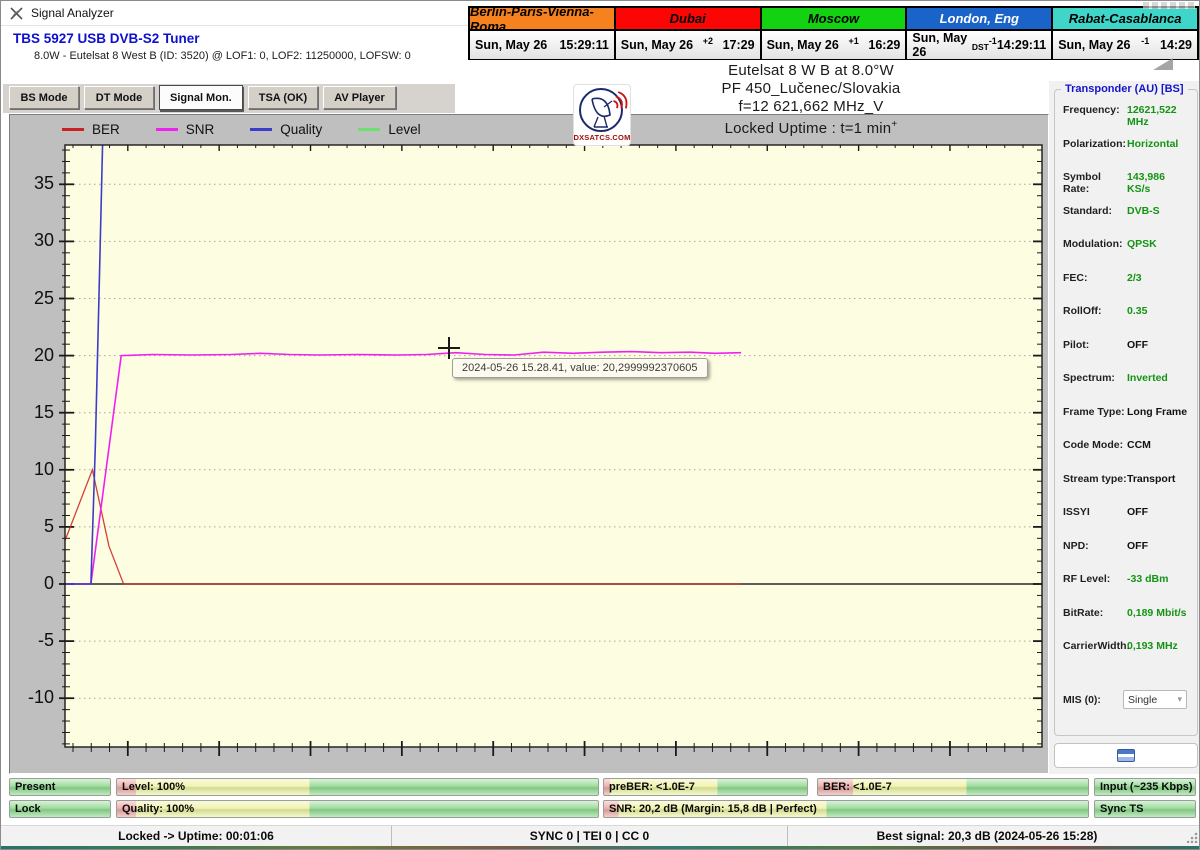 Image resolution: width=1200 pixels, height=850 pixels. I want to click on background-artifact, so click(1169, 5).